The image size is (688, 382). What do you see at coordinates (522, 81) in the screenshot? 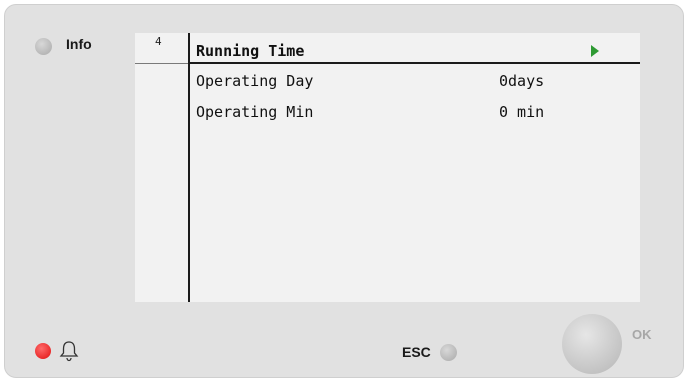
I see `row-value-operating-day: 0days` at bounding box center [522, 81].